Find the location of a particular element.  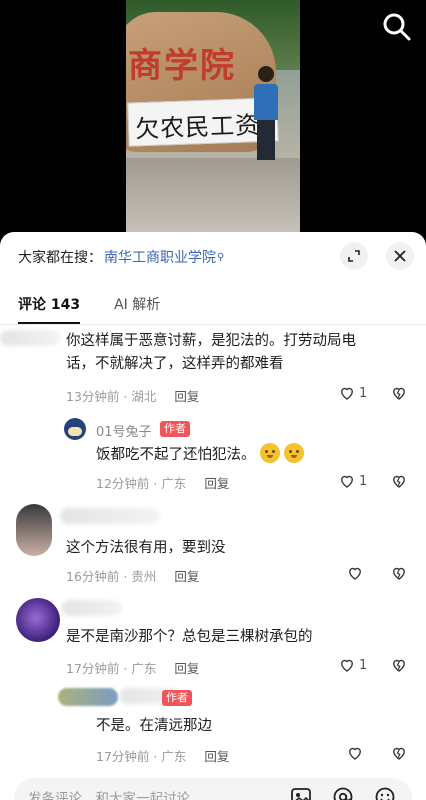

comment-item: 这个方法很有用，要到没 16分钟前 · 贵州 回复 is located at coordinates (213, 543).